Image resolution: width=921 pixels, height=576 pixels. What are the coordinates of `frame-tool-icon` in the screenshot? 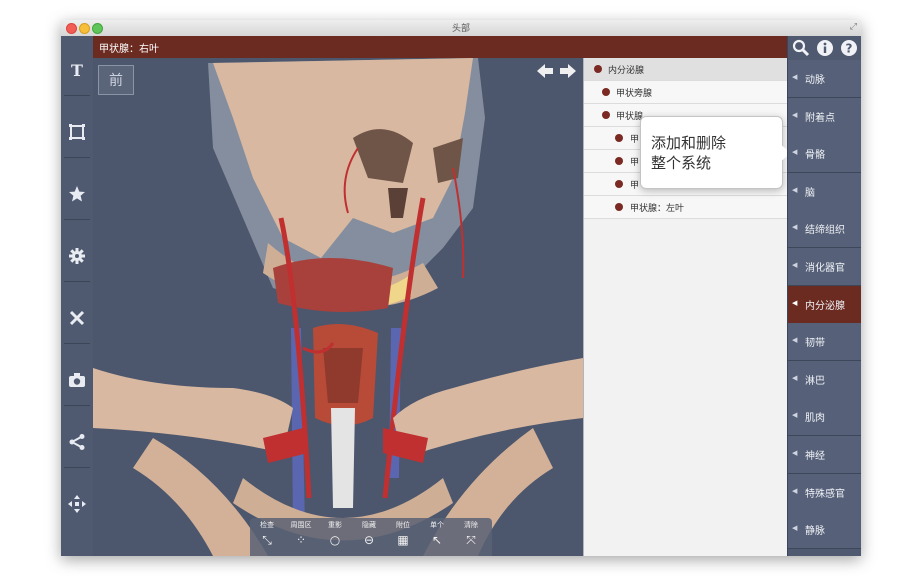 It's located at (77, 132).